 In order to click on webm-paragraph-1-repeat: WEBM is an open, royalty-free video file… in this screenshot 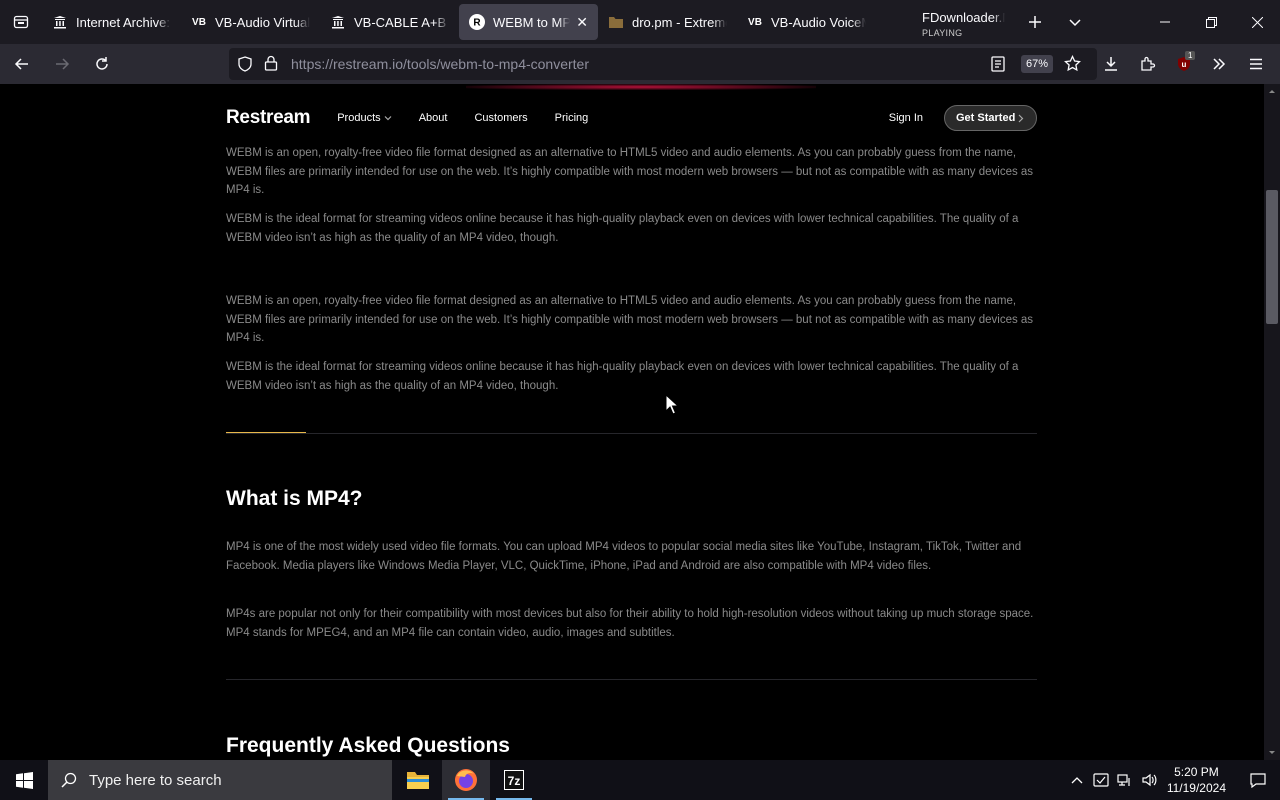, I will do `click(630, 320)`.